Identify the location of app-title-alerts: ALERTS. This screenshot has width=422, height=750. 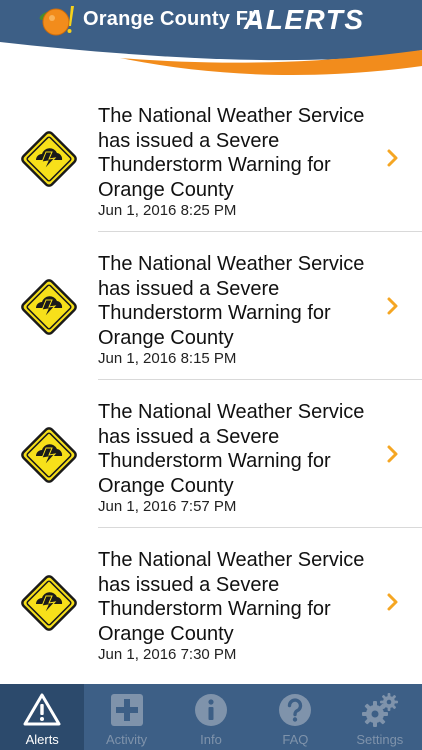
(304, 19).